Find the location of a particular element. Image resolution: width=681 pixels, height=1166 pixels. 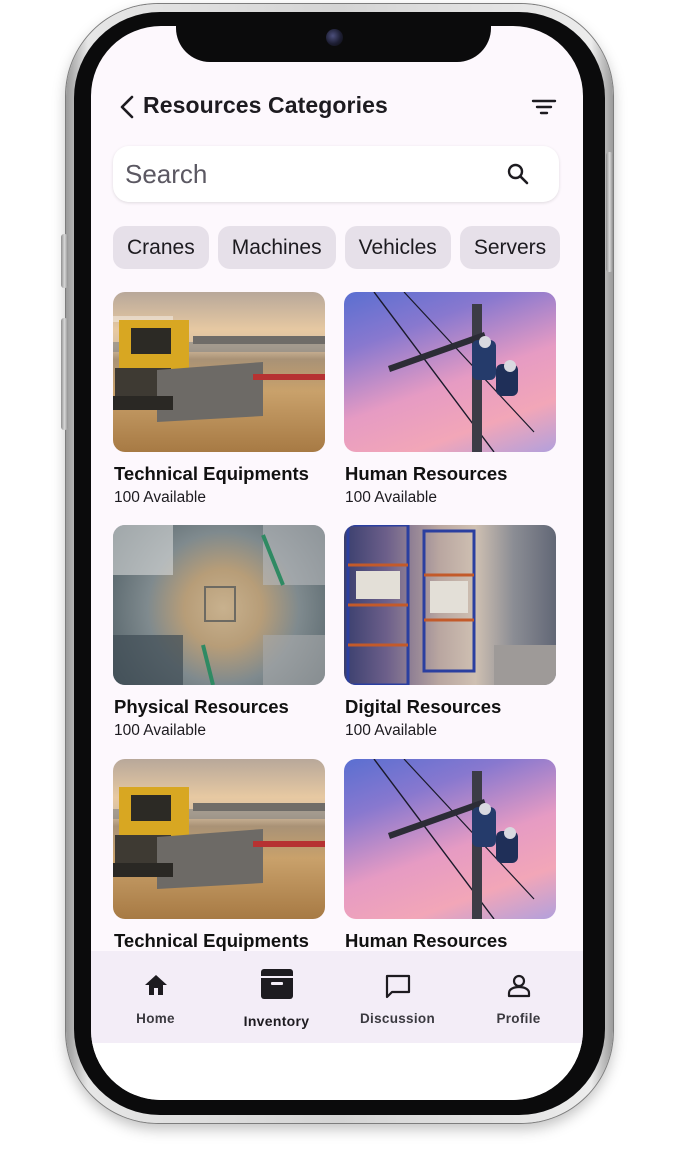

person-icon is located at coordinates (518, 986).